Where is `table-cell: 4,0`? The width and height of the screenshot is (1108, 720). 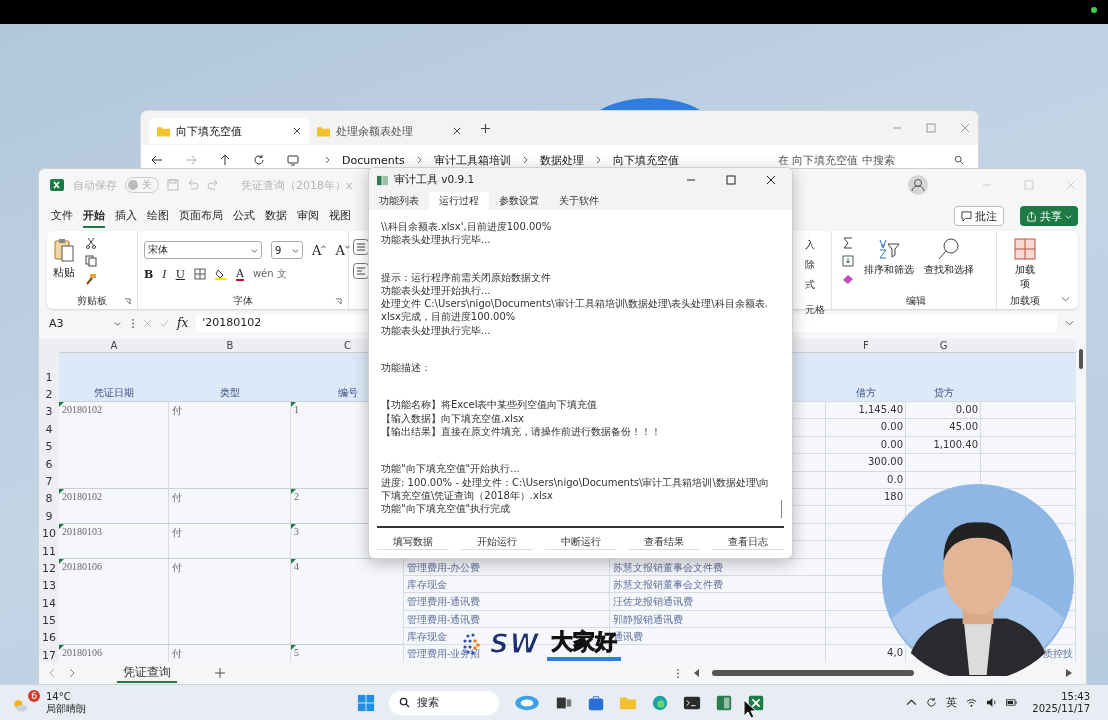 table-cell: 4,0 is located at coordinates (866, 653).